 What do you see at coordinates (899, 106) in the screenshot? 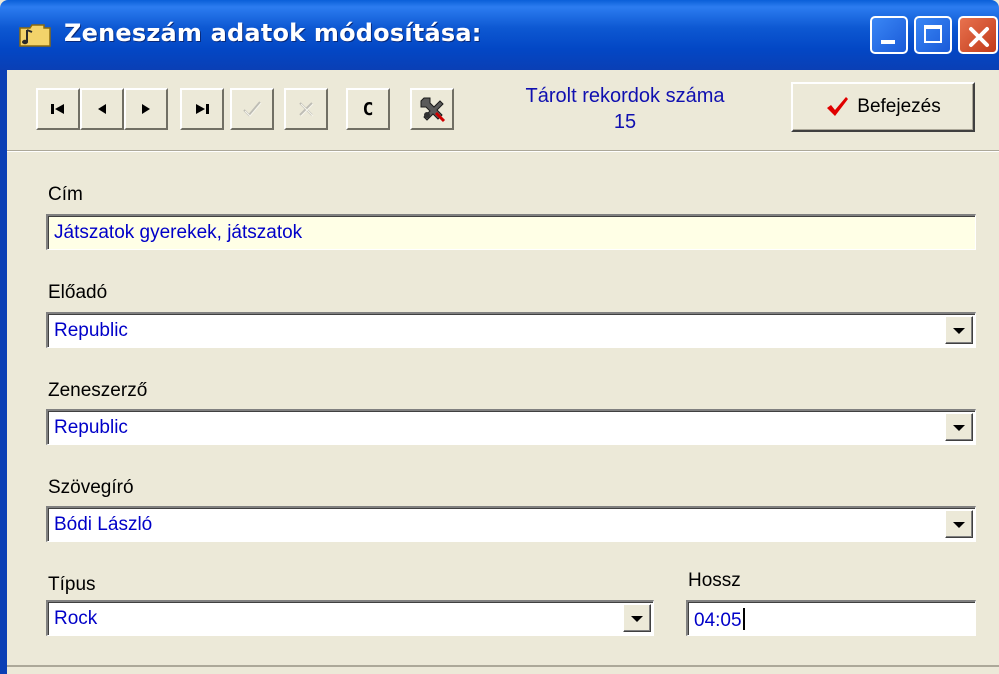
I see `finish-label: Befejezés` at bounding box center [899, 106].